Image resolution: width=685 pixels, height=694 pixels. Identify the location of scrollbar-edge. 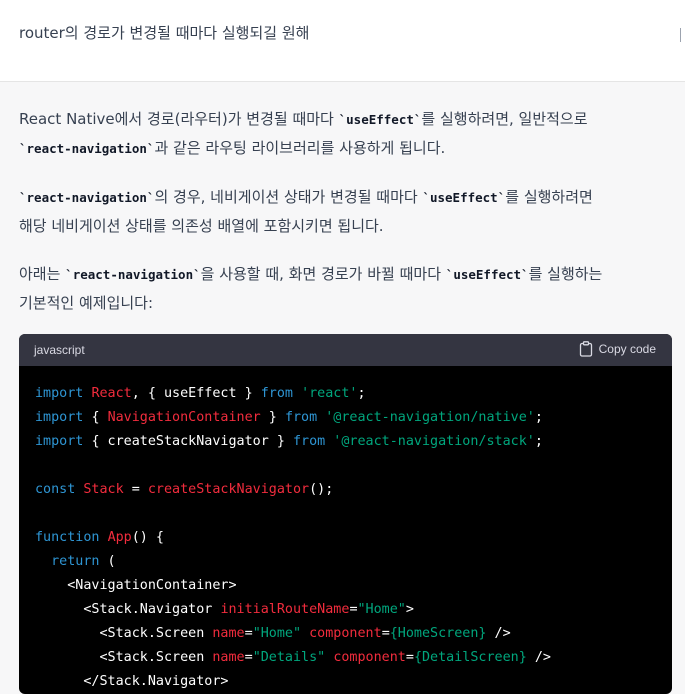
(682, 35).